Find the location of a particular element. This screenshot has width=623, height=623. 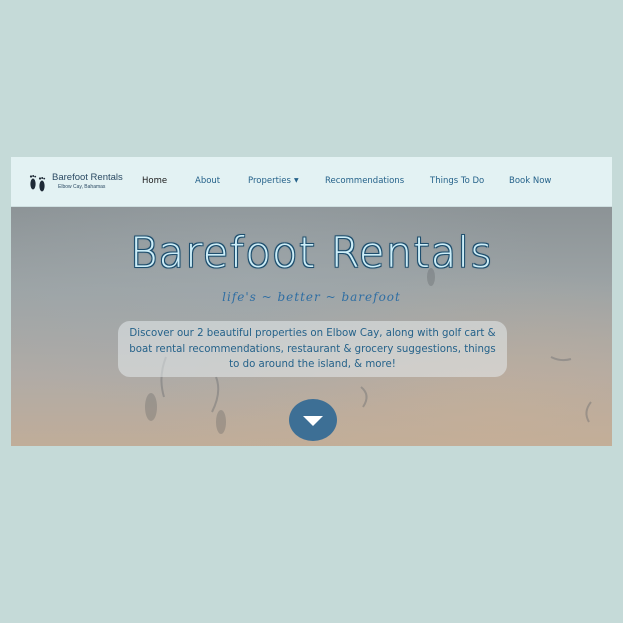

nav-about: About is located at coordinates (207, 181).